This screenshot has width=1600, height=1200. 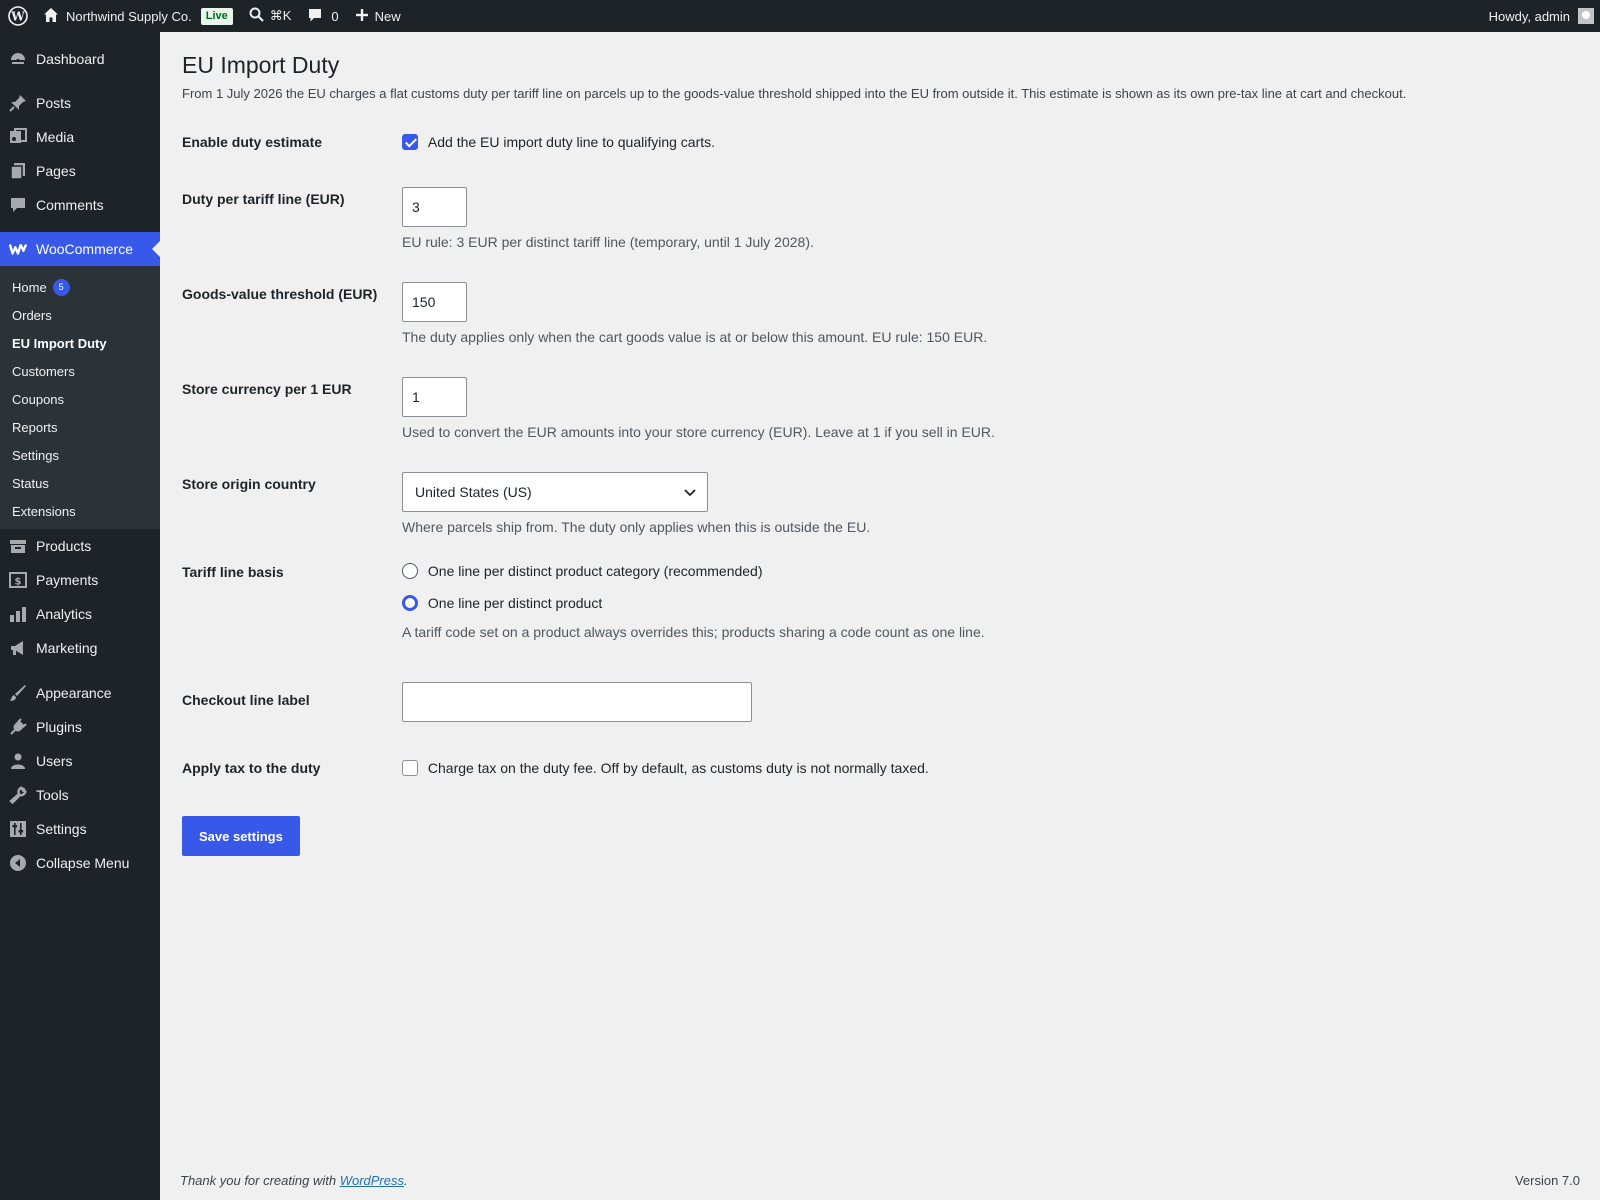 I want to click on menu-item-settings: Settings, so click(x=80, y=829).